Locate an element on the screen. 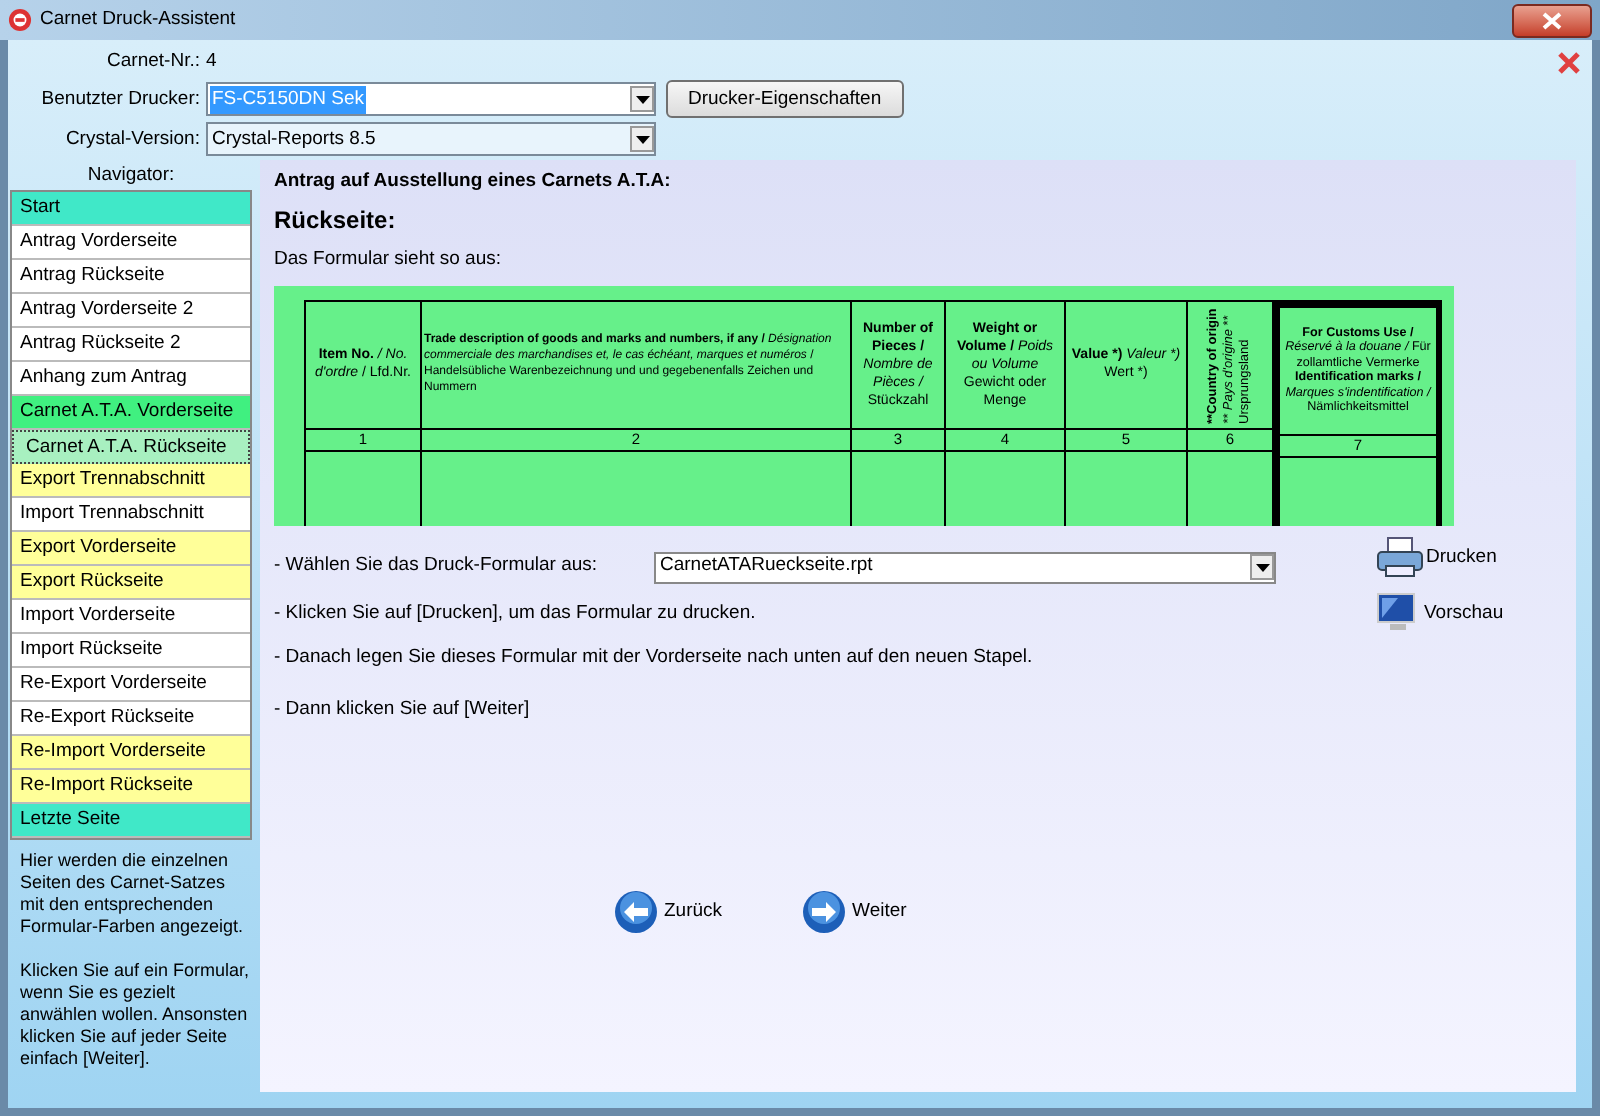 This screenshot has height=1116, width=1600. monitor-icon is located at coordinates (1398, 614).